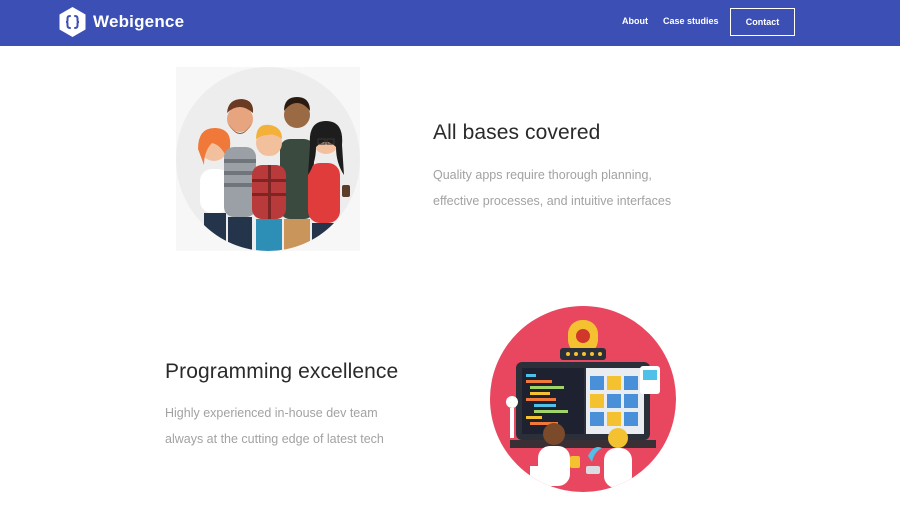 This screenshot has height=506, width=900. Describe the element at coordinates (271, 413) in the screenshot. I see `description-line: Highly experienced in-house dev team` at that location.